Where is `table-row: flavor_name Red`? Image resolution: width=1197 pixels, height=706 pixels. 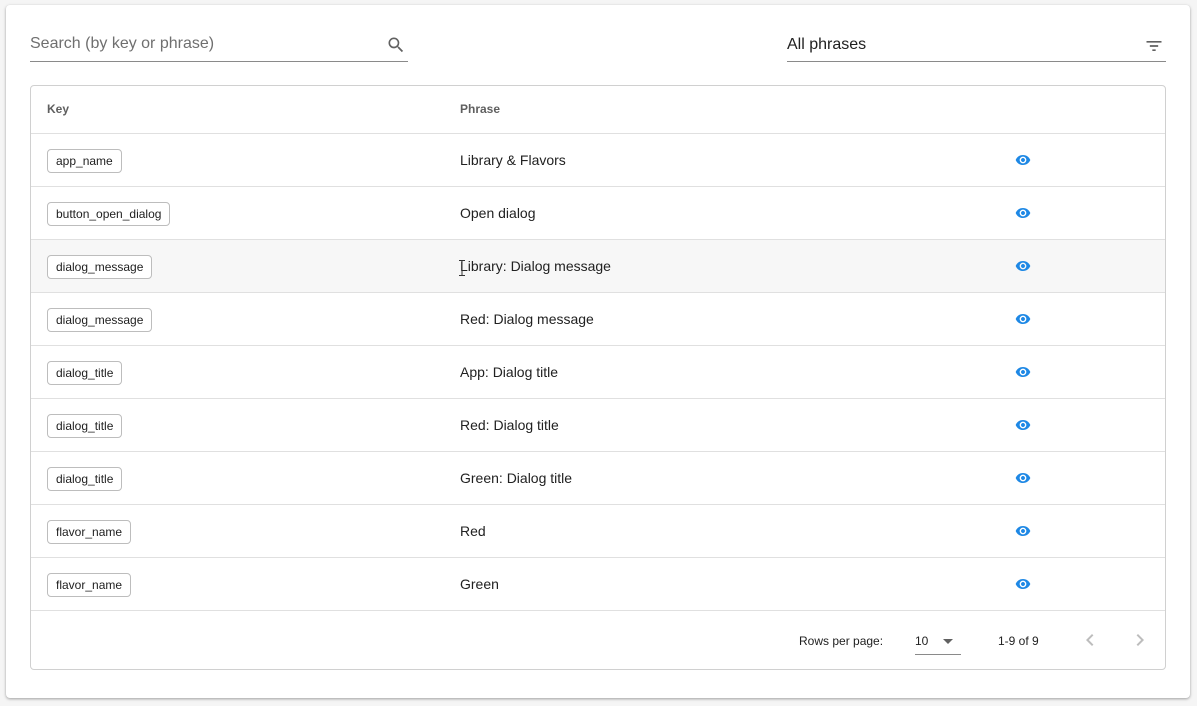
table-row: flavor_name Red is located at coordinates (598, 531).